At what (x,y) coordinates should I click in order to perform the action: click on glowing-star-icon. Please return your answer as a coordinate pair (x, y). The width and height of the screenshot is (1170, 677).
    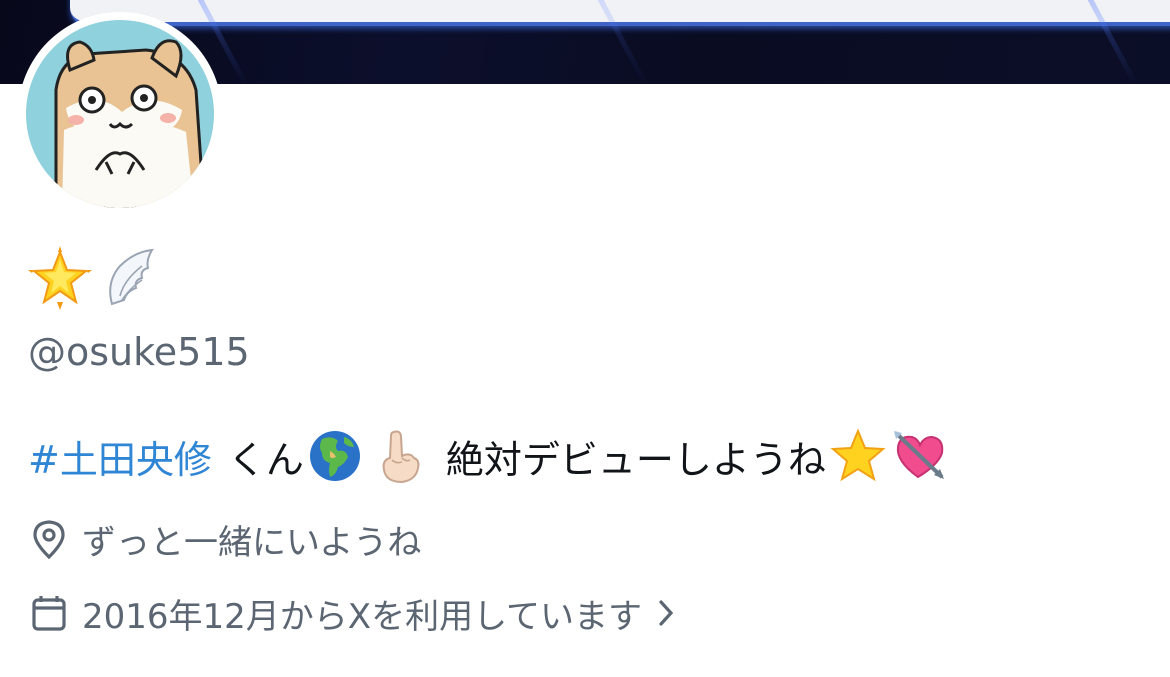
    Looking at the image, I should click on (60, 278).